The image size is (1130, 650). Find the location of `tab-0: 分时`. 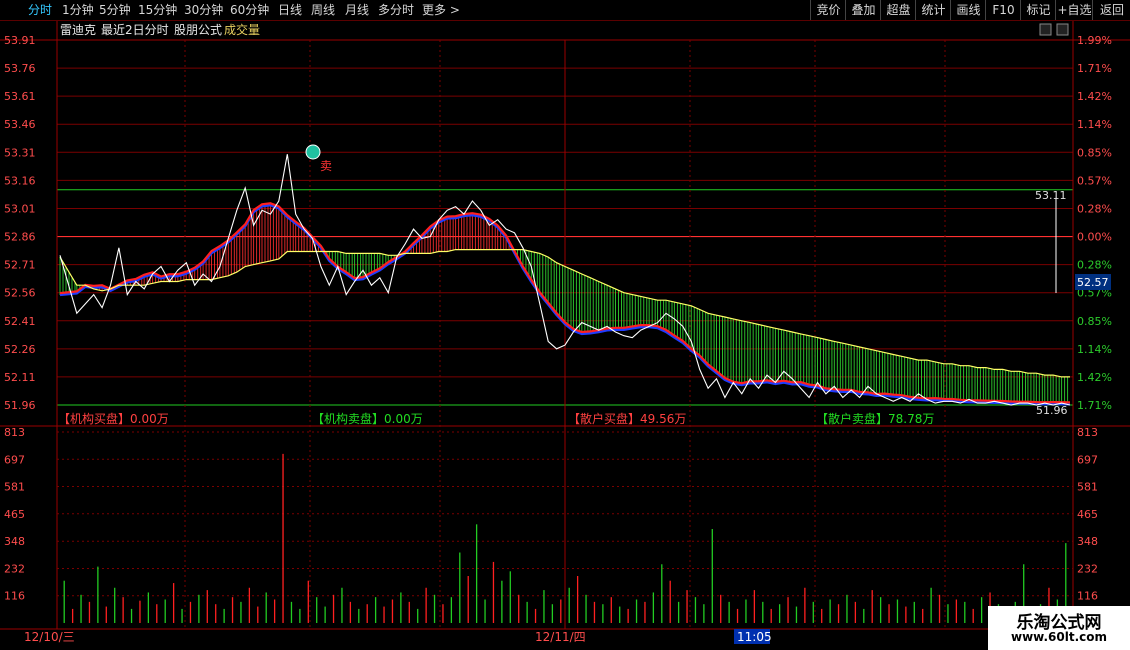

tab-0: 分时 is located at coordinates (40, 10).